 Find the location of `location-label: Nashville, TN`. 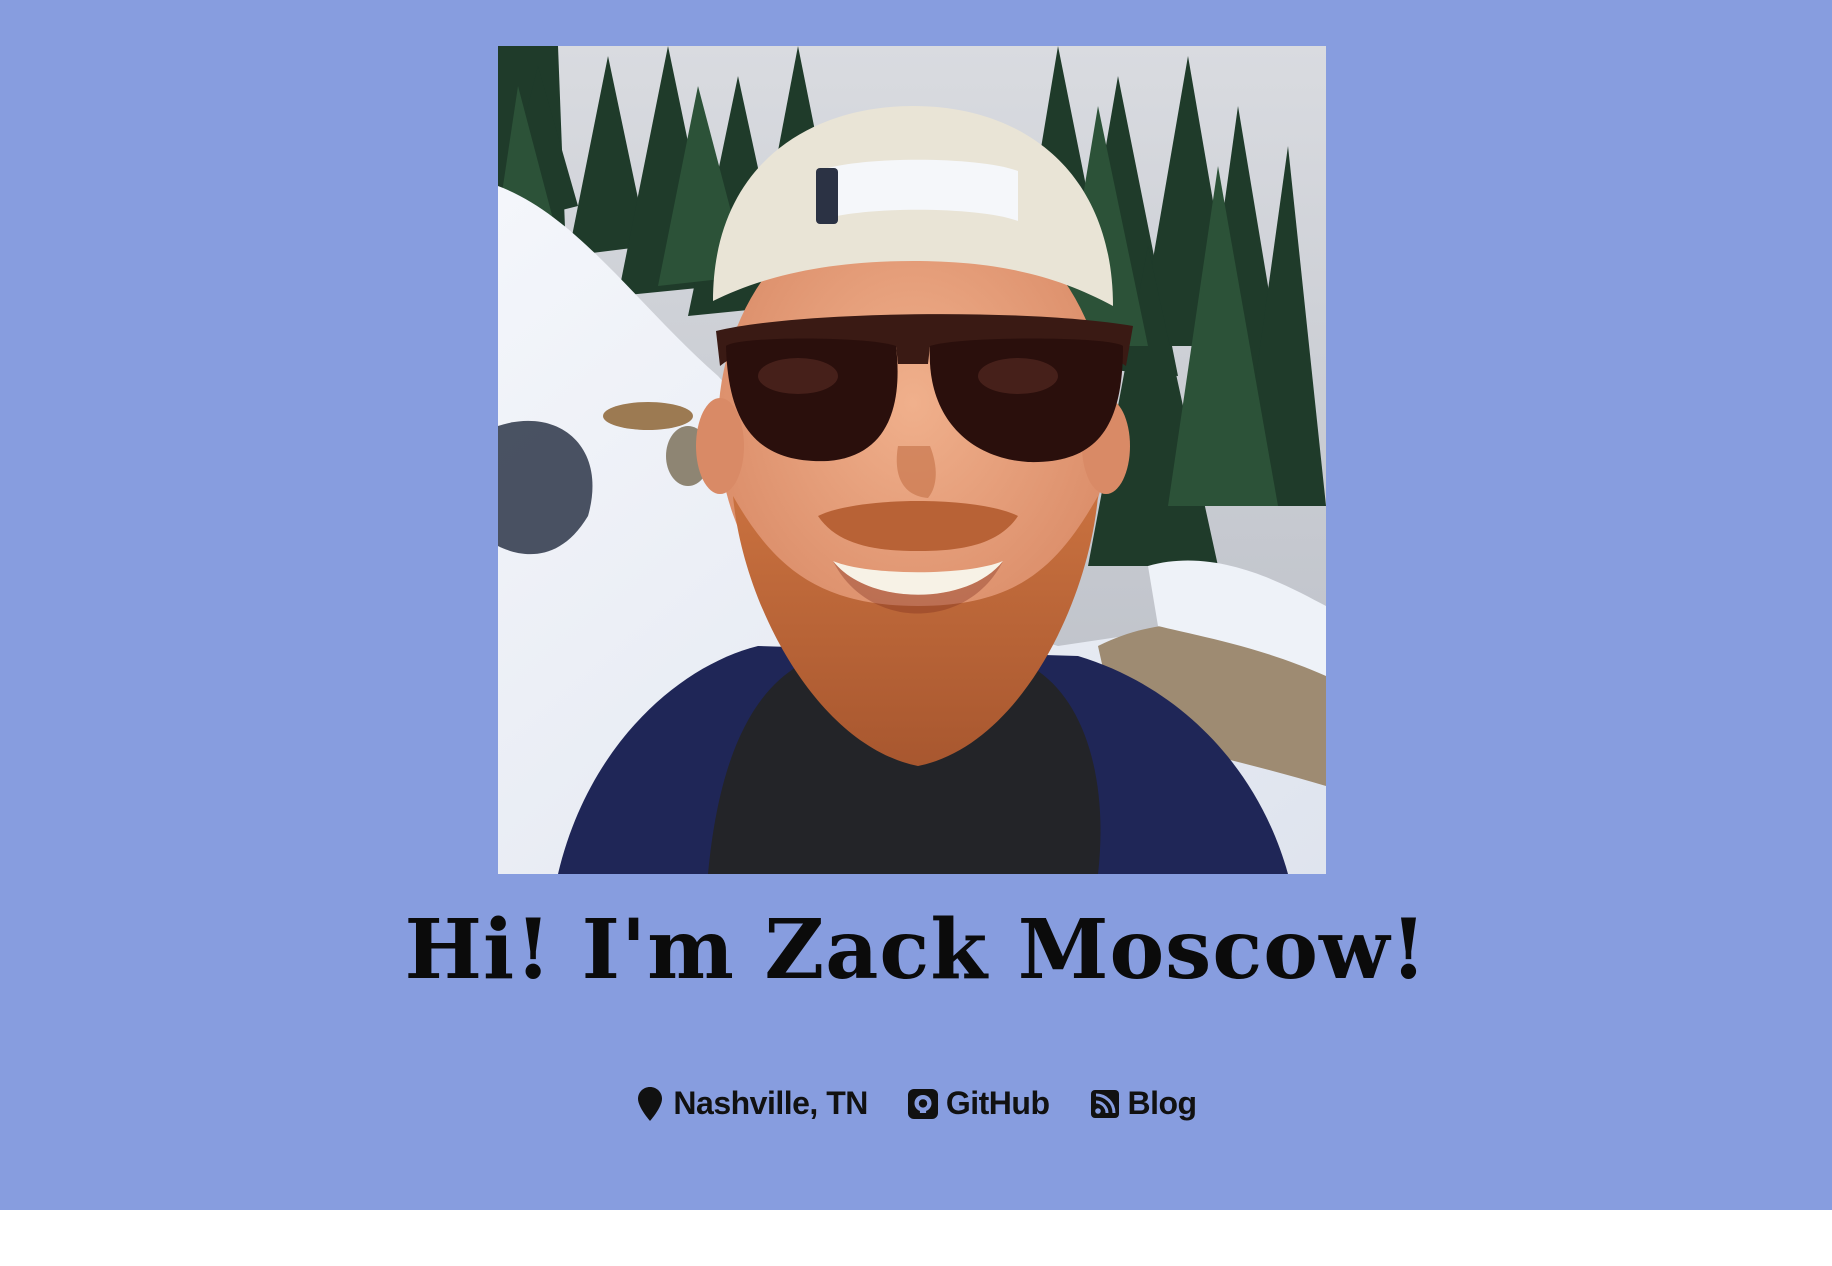

location-label: Nashville, TN is located at coordinates (770, 1103).